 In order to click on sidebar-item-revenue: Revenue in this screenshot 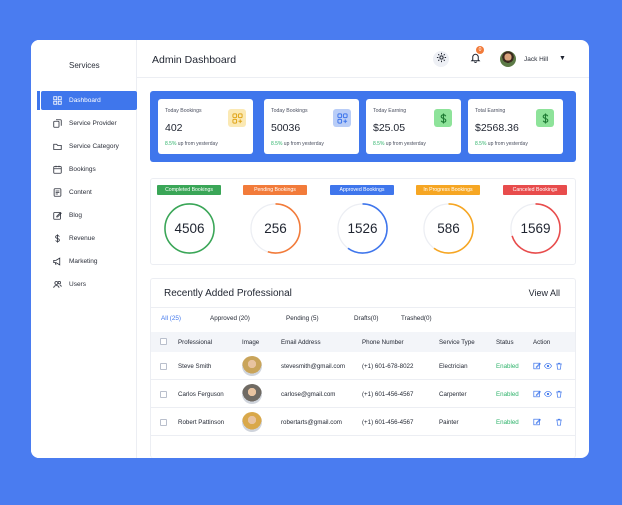, I will do `click(89, 238)`.